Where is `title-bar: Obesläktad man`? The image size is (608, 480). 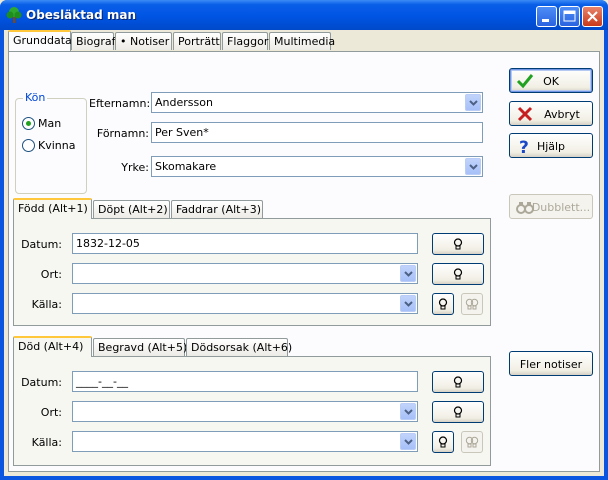 title-bar: Obesläktad man is located at coordinates (304, 15).